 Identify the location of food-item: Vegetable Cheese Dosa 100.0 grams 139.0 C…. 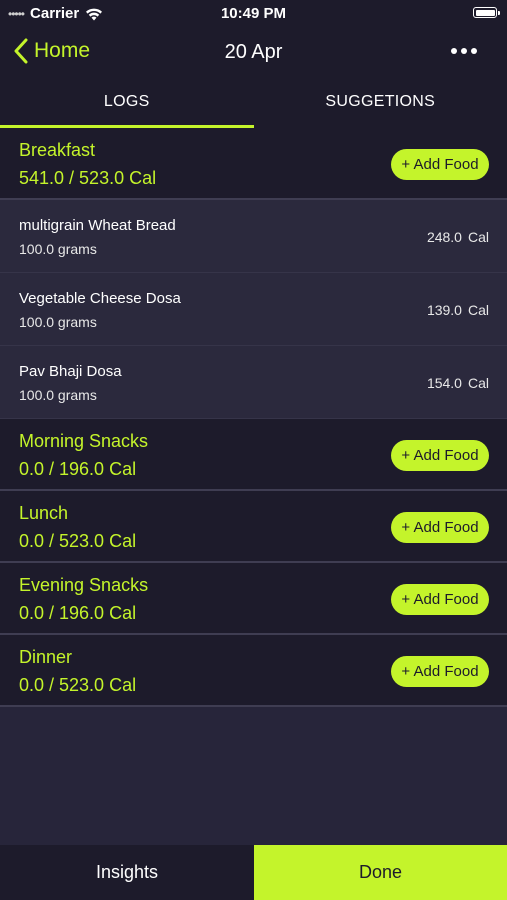
(253, 309).